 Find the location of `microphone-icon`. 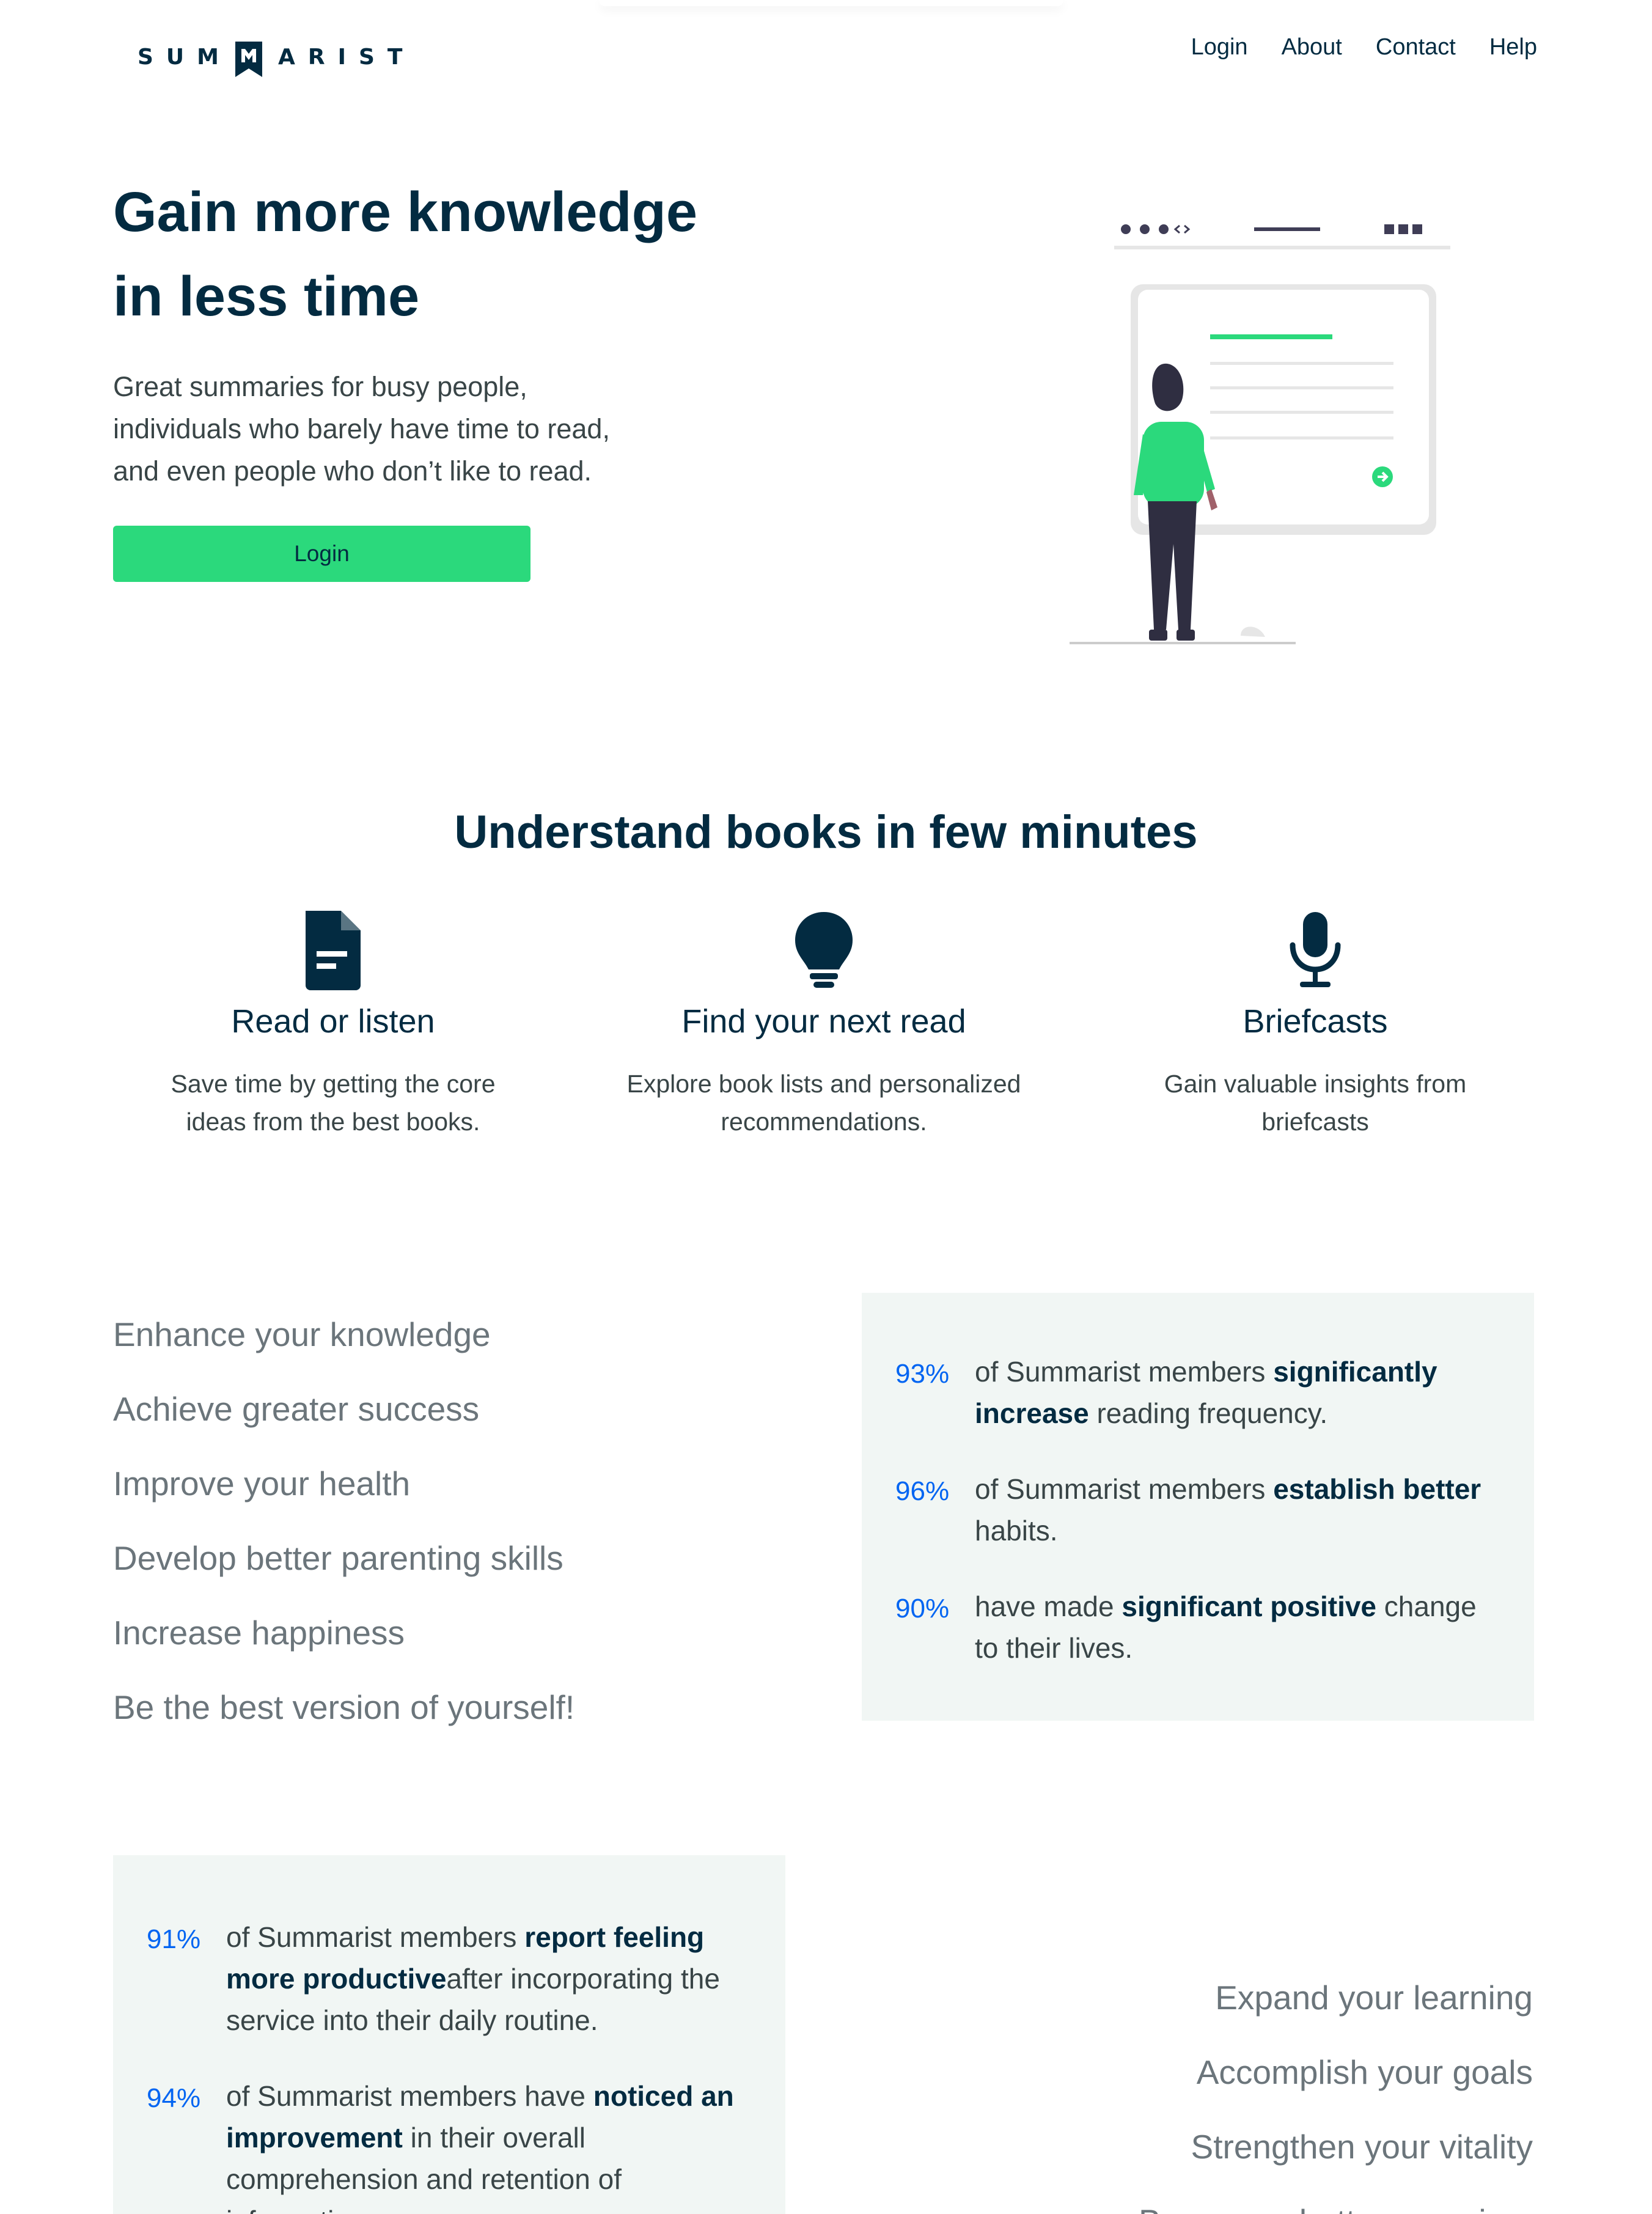

microphone-icon is located at coordinates (1315, 949).